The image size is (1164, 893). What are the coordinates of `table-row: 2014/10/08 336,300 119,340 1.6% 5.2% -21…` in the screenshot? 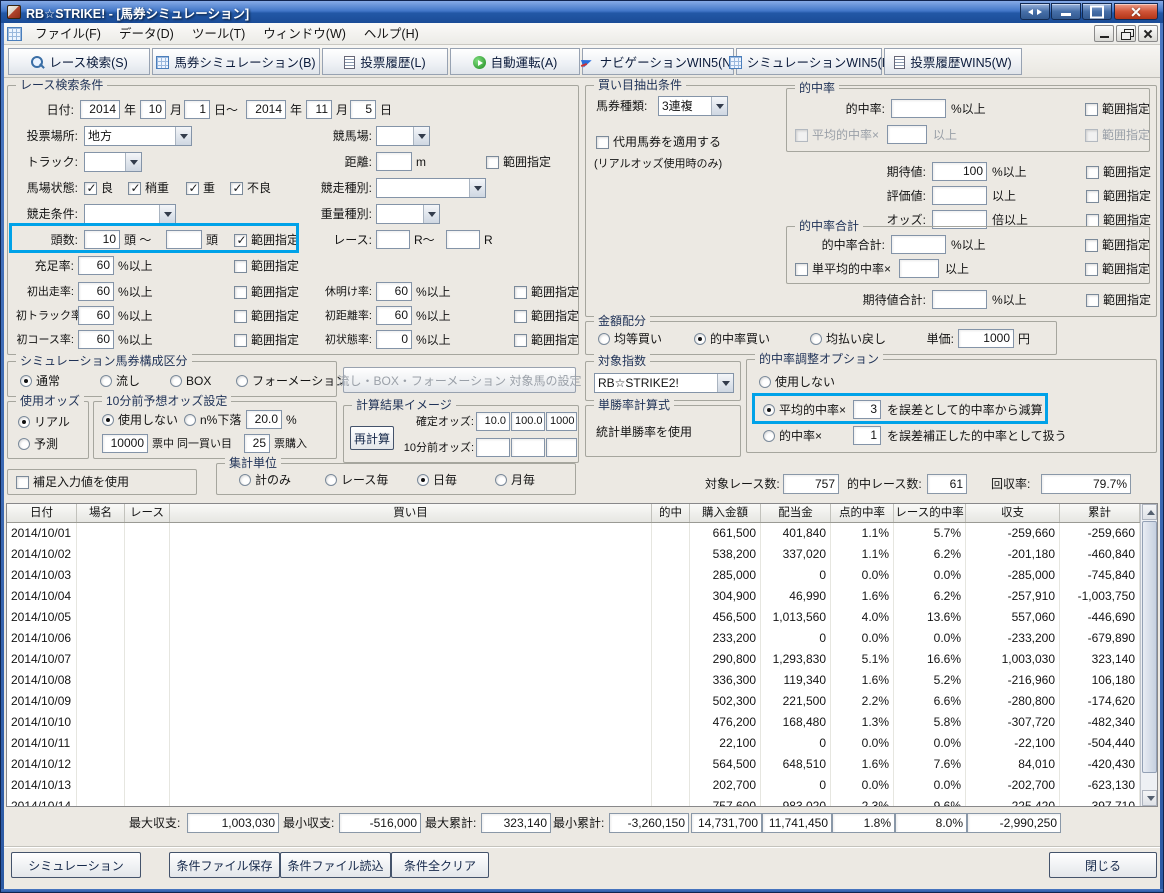 It's located at (573, 680).